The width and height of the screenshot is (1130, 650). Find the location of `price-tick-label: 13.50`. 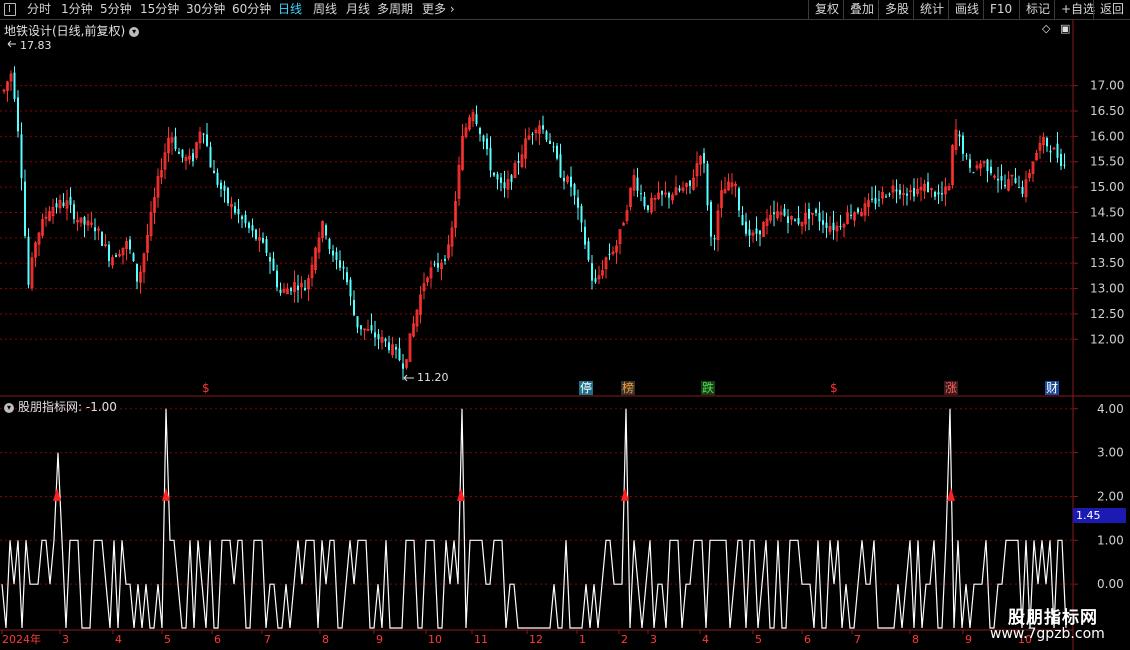

price-tick-label: 13.50 is located at coordinates (1107, 263).